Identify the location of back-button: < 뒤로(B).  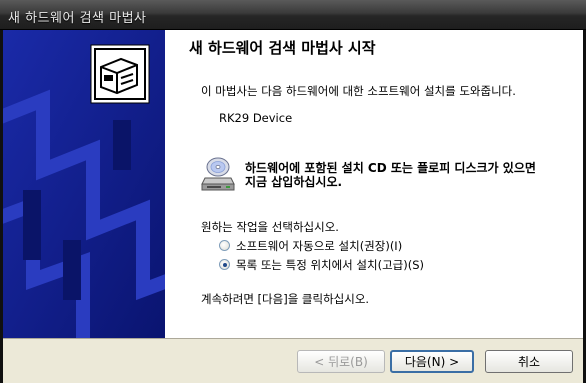
(341, 361).